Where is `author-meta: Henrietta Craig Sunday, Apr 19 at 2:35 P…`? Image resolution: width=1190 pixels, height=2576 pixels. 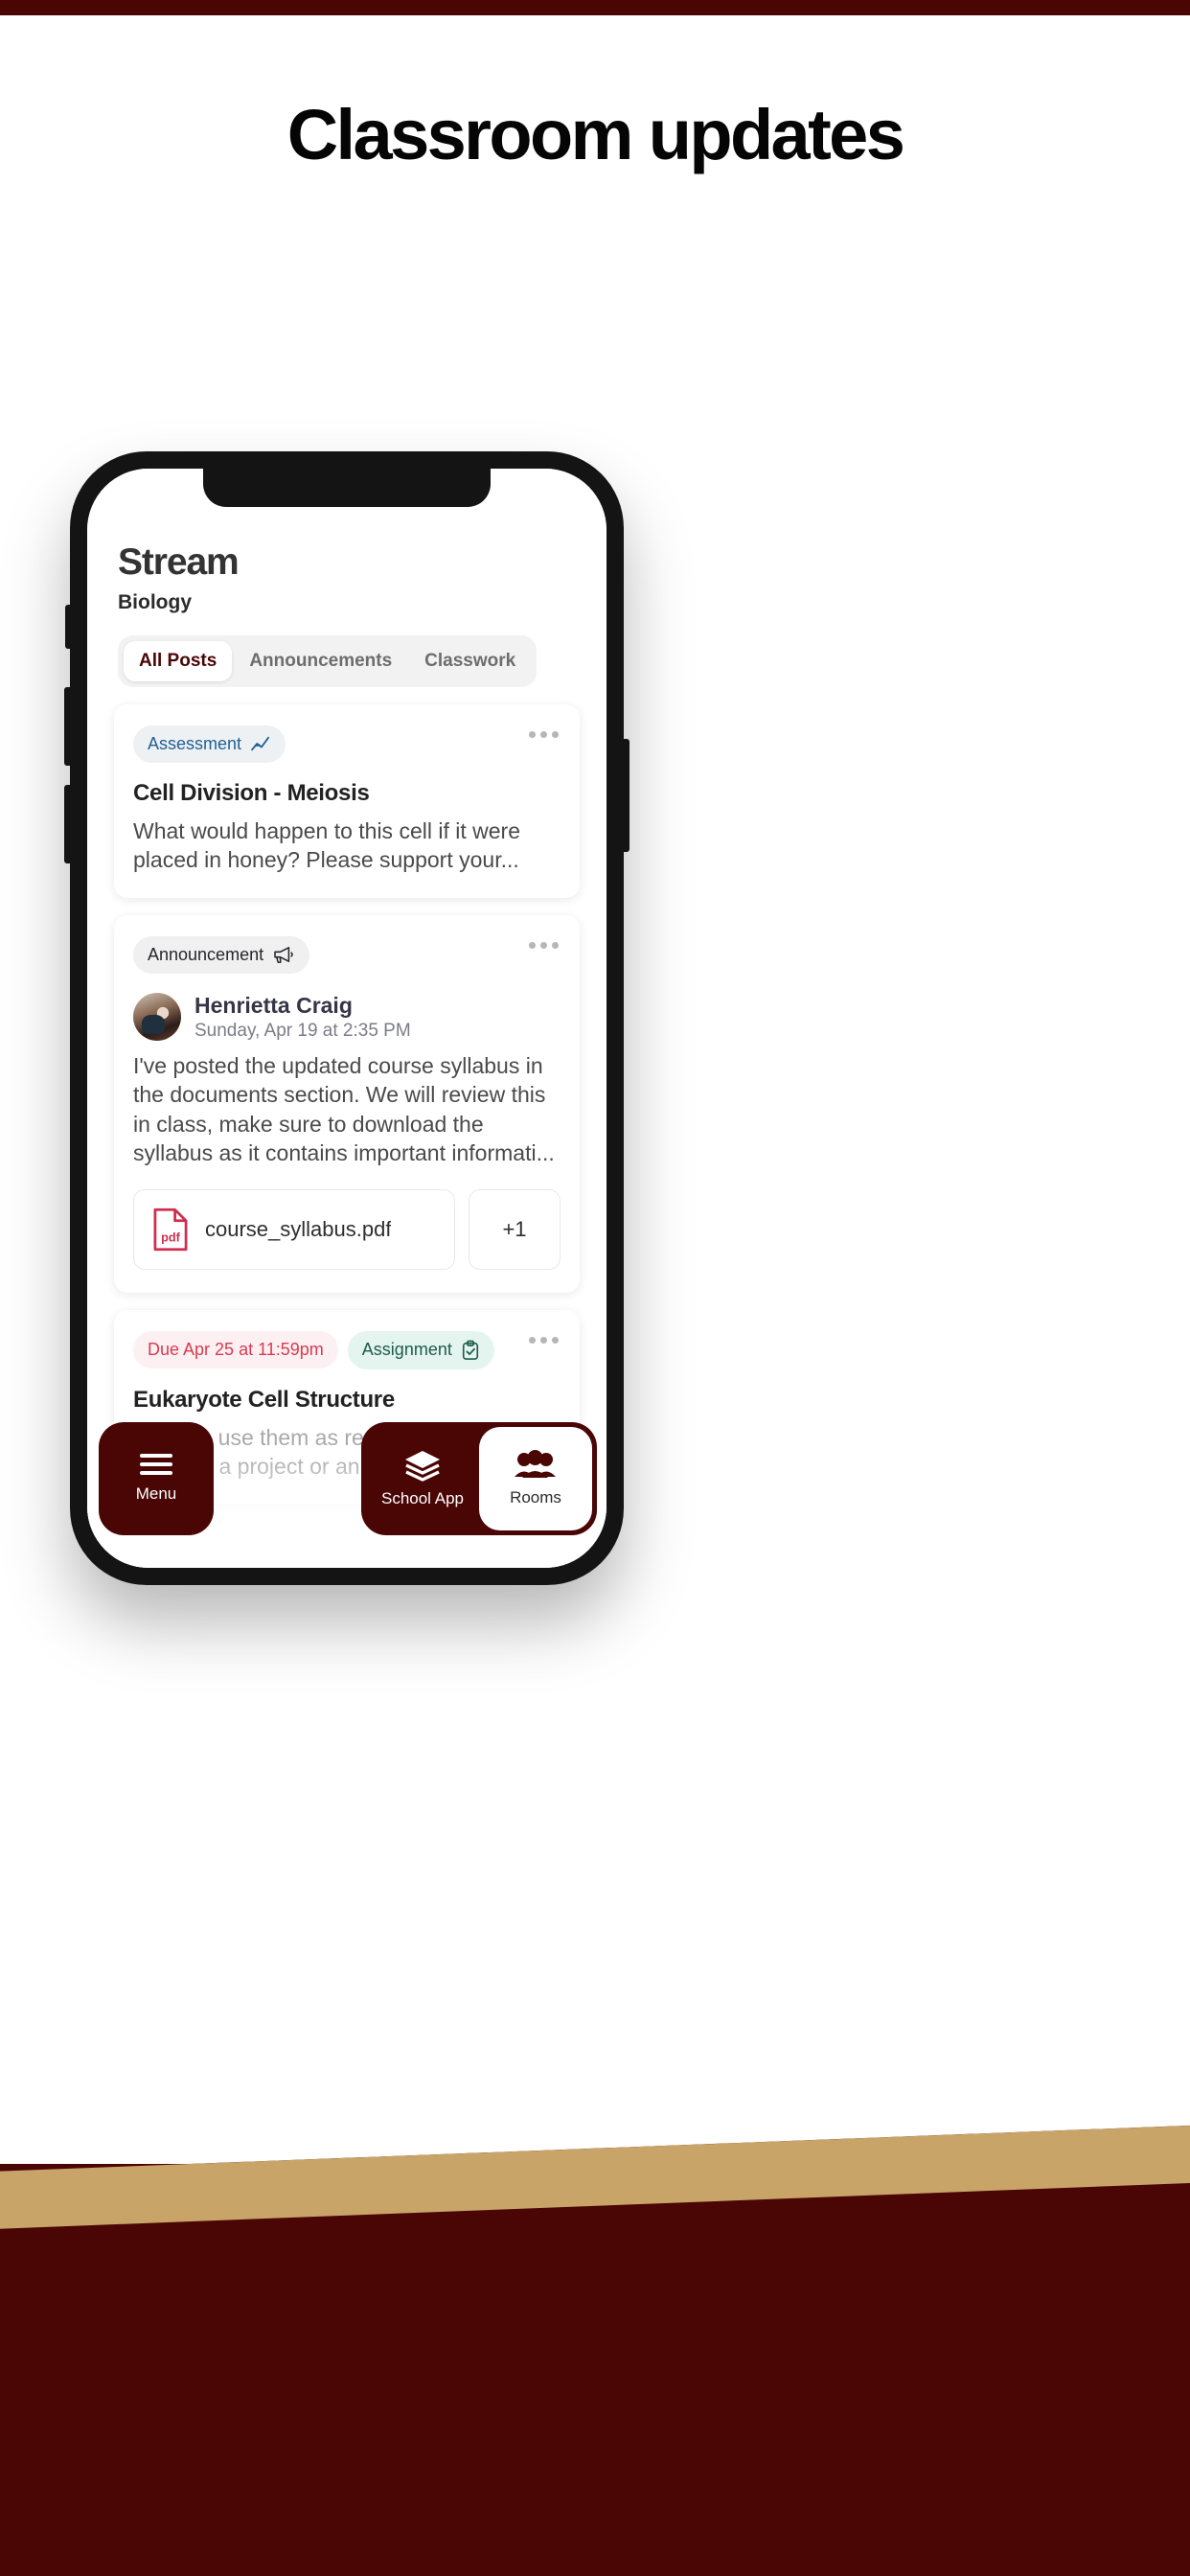 author-meta: Henrietta Craig Sunday, Apr 19 at 2:35 P… is located at coordinates (303, 1017).